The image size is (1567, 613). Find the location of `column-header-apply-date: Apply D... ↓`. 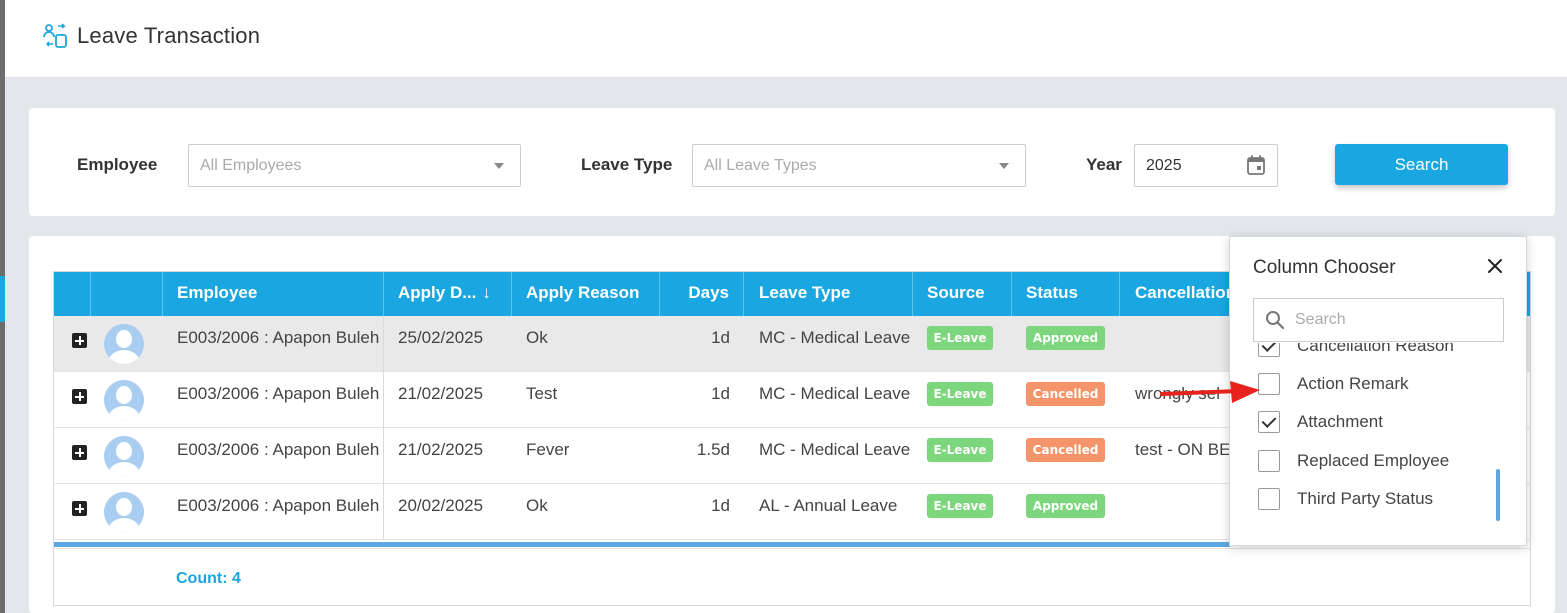

column-header-apply-date: Apply D... ↓ is located at coordinates (448, 294).